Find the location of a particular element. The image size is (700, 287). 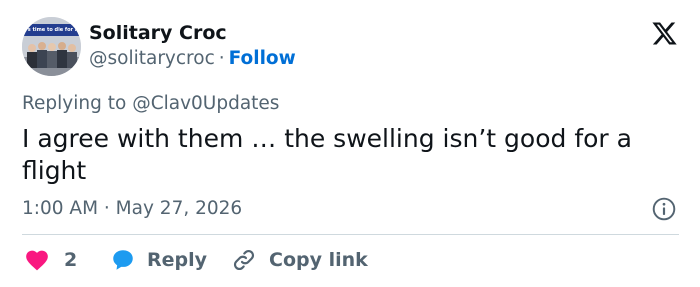

x-logo-icon is located at coordinates (664, 33).